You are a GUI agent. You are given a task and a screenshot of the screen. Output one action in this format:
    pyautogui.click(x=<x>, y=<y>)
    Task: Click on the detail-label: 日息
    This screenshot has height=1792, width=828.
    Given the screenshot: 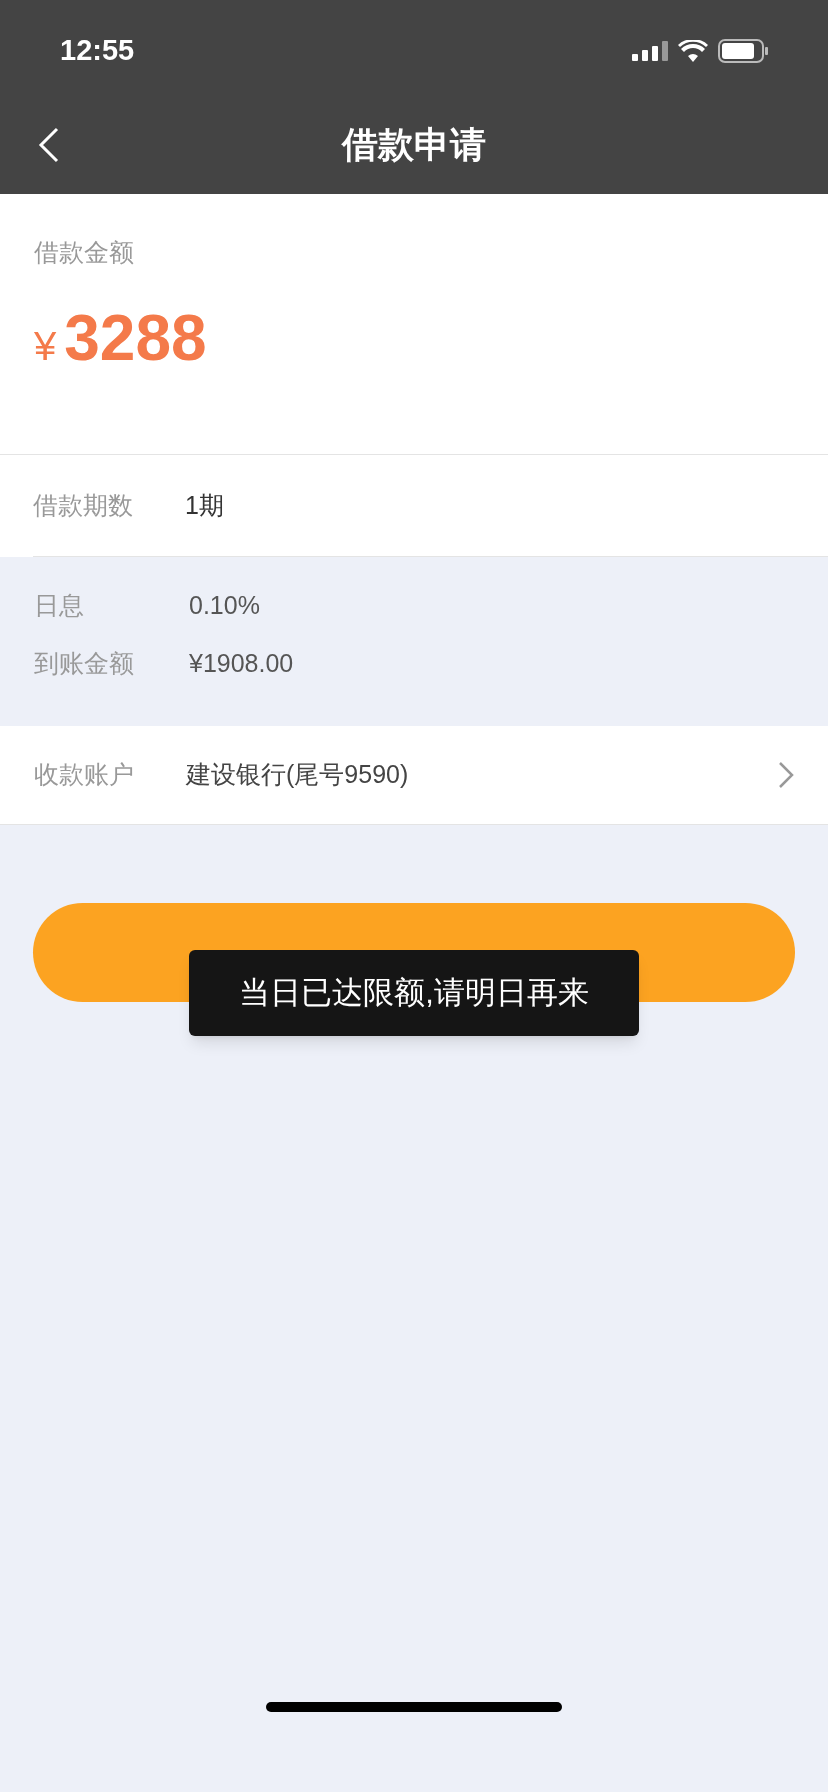 What is the action you would take?
    pyautogui.click(x=59, y=605)
    